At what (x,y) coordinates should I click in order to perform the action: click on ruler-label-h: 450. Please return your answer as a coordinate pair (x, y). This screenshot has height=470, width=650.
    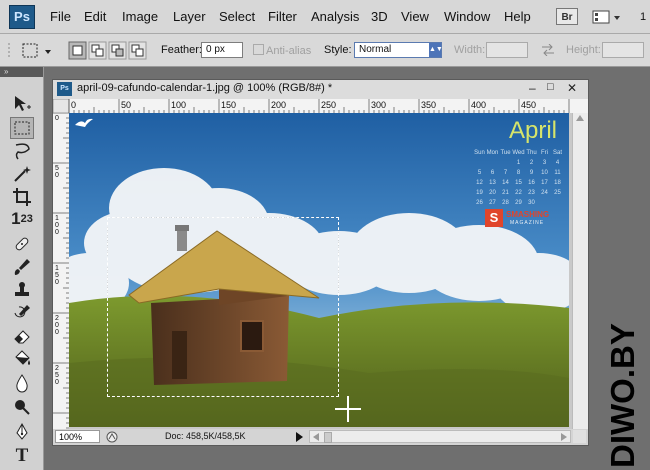
    Looking at the image, I should click on (529, 105).